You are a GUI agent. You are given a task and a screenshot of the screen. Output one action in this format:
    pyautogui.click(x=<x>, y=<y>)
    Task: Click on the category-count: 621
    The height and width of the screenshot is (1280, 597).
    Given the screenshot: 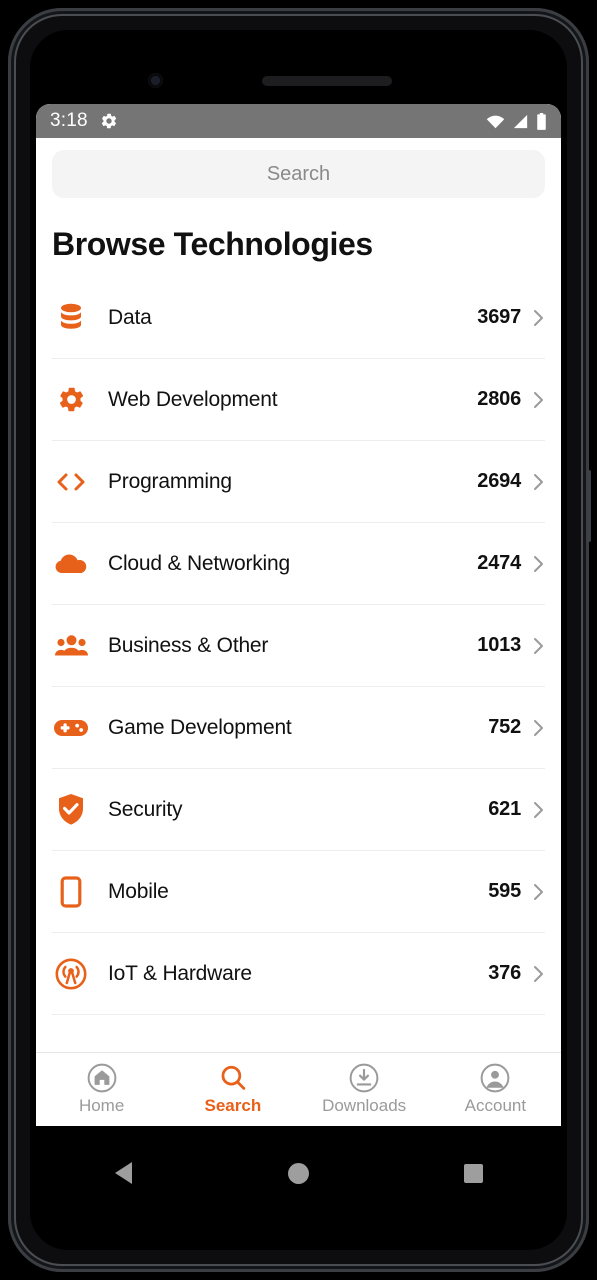 What is the action you would take?
    pyautogui.click(x=504, y=809)
    